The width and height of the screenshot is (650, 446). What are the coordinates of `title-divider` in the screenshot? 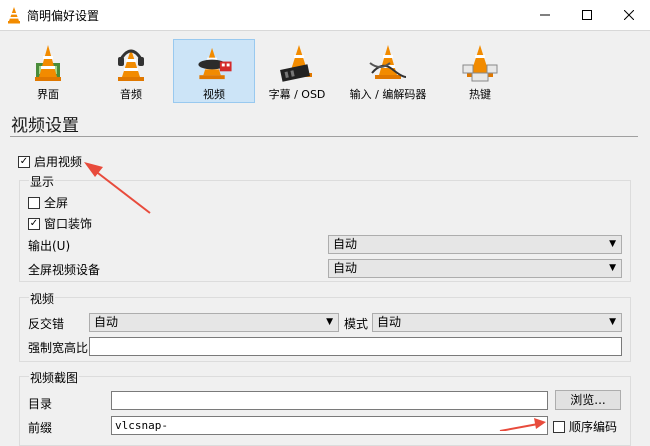 It's located at (325, 30).